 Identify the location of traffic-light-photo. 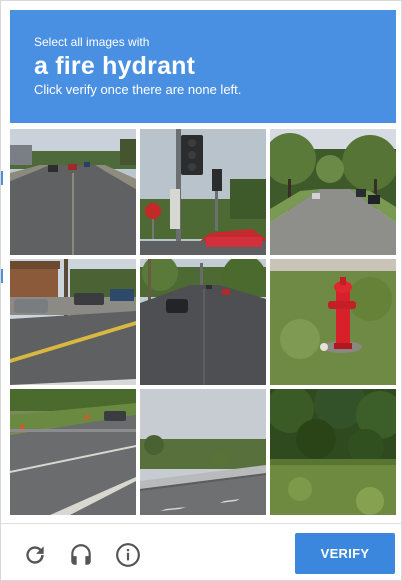
(203, 192).